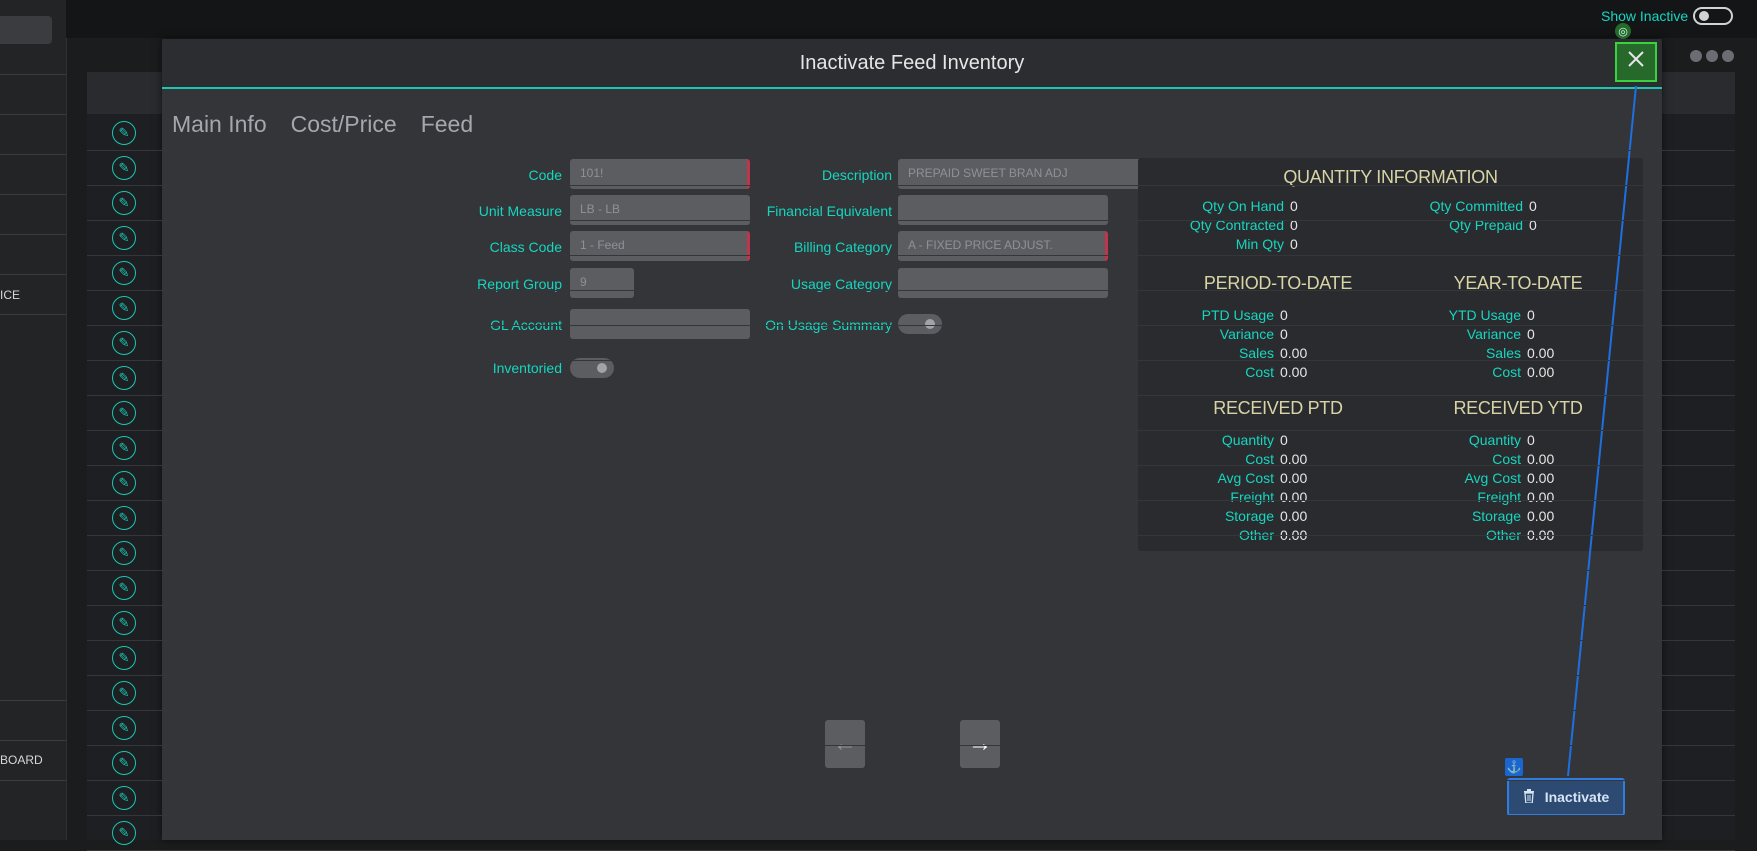  I want to click on close-button, so click(1636, 62).